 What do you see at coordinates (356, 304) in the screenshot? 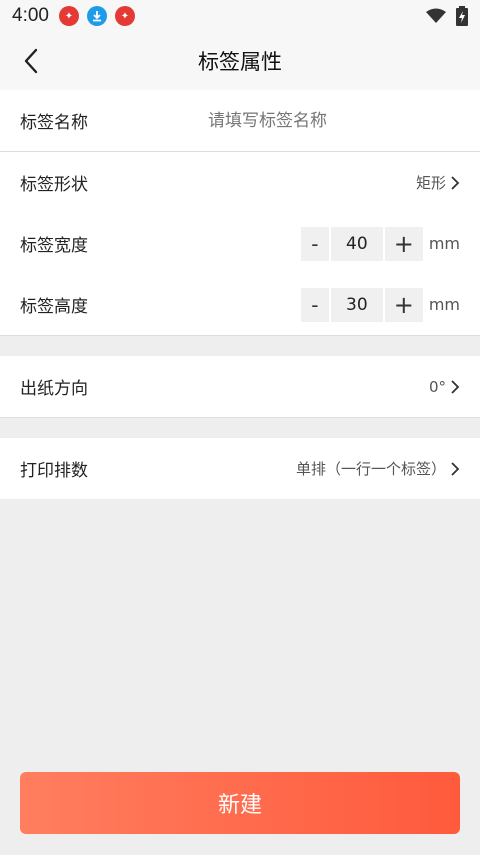
I see `height-value: 30` at bounding box center [356, 304].